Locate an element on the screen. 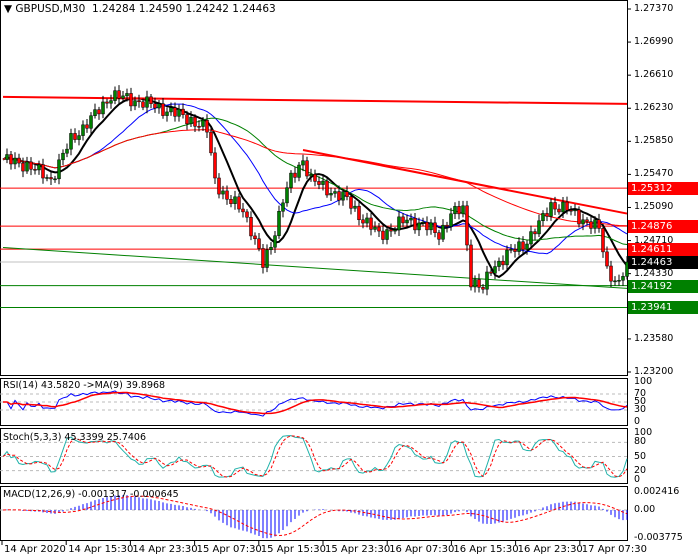 This screenshot has height=560, width=700. stoch-label: Stoch(5,3,3) 45.3399 25.7406 is located at coordinates (75, 437).